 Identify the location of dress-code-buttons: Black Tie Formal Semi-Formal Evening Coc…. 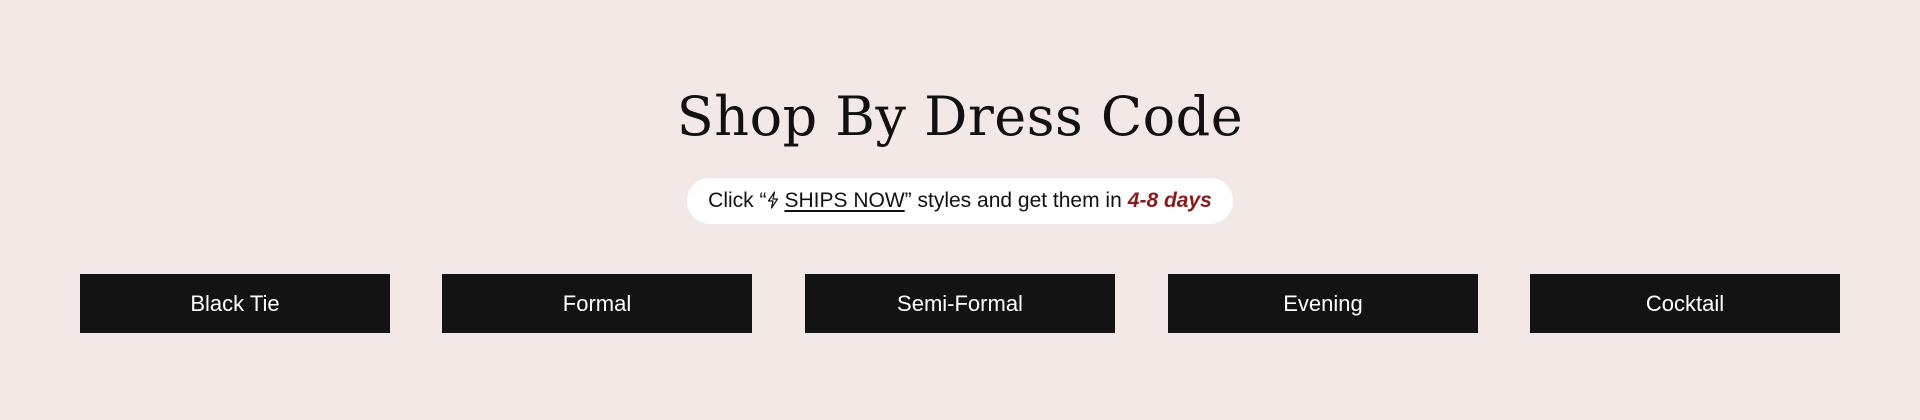
(960, 303).